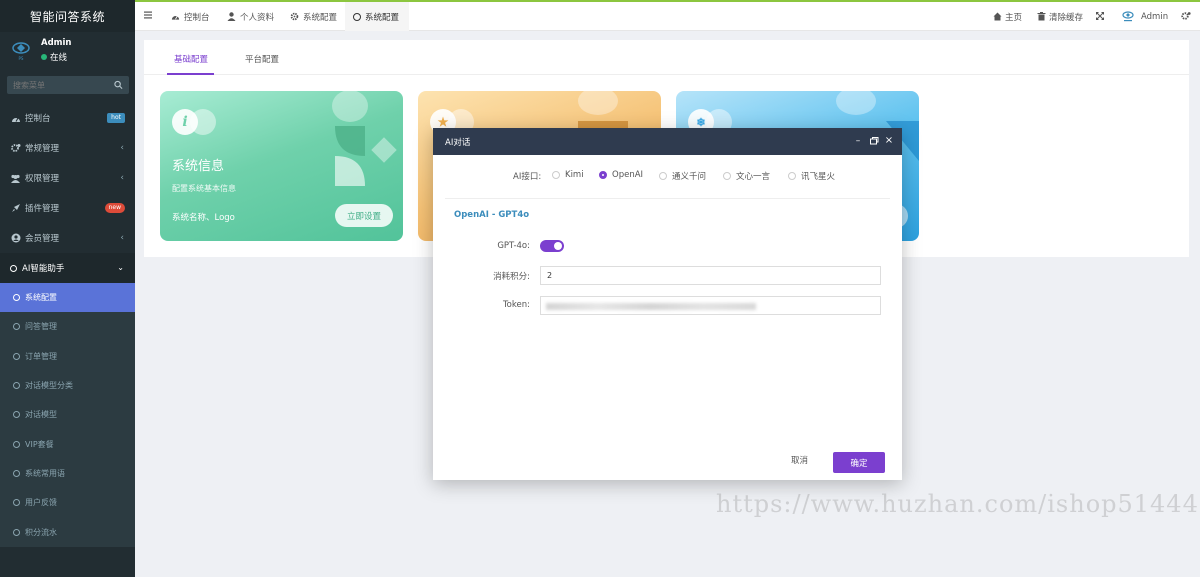  Describe the element at coordinates (1186, 16) in the screenshot. I see `settings-gear-icon` at that location.